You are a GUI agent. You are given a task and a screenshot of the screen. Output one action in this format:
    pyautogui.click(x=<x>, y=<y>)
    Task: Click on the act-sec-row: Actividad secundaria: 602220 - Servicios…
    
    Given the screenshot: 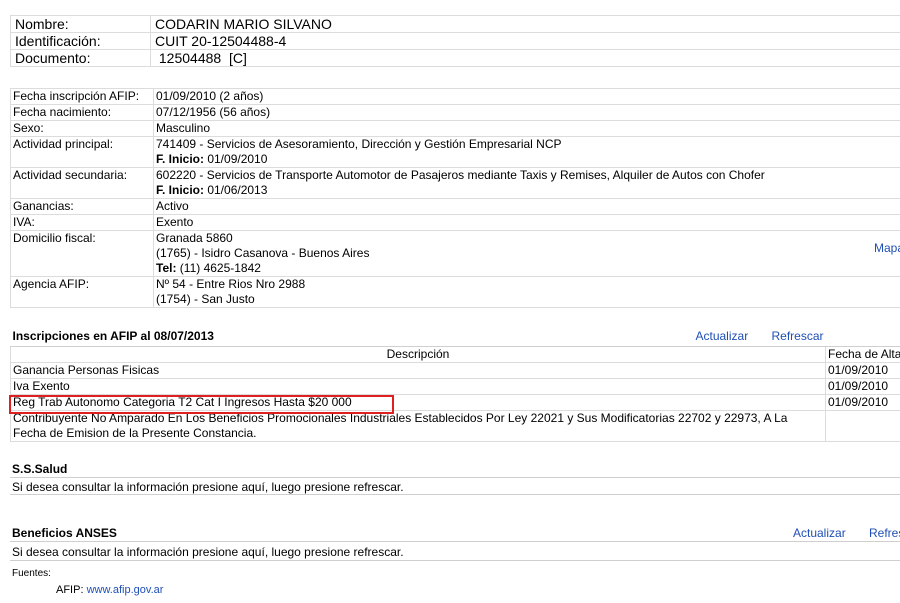 What is the action you would take?
    pyautogui.click(x=455, y=183)
    